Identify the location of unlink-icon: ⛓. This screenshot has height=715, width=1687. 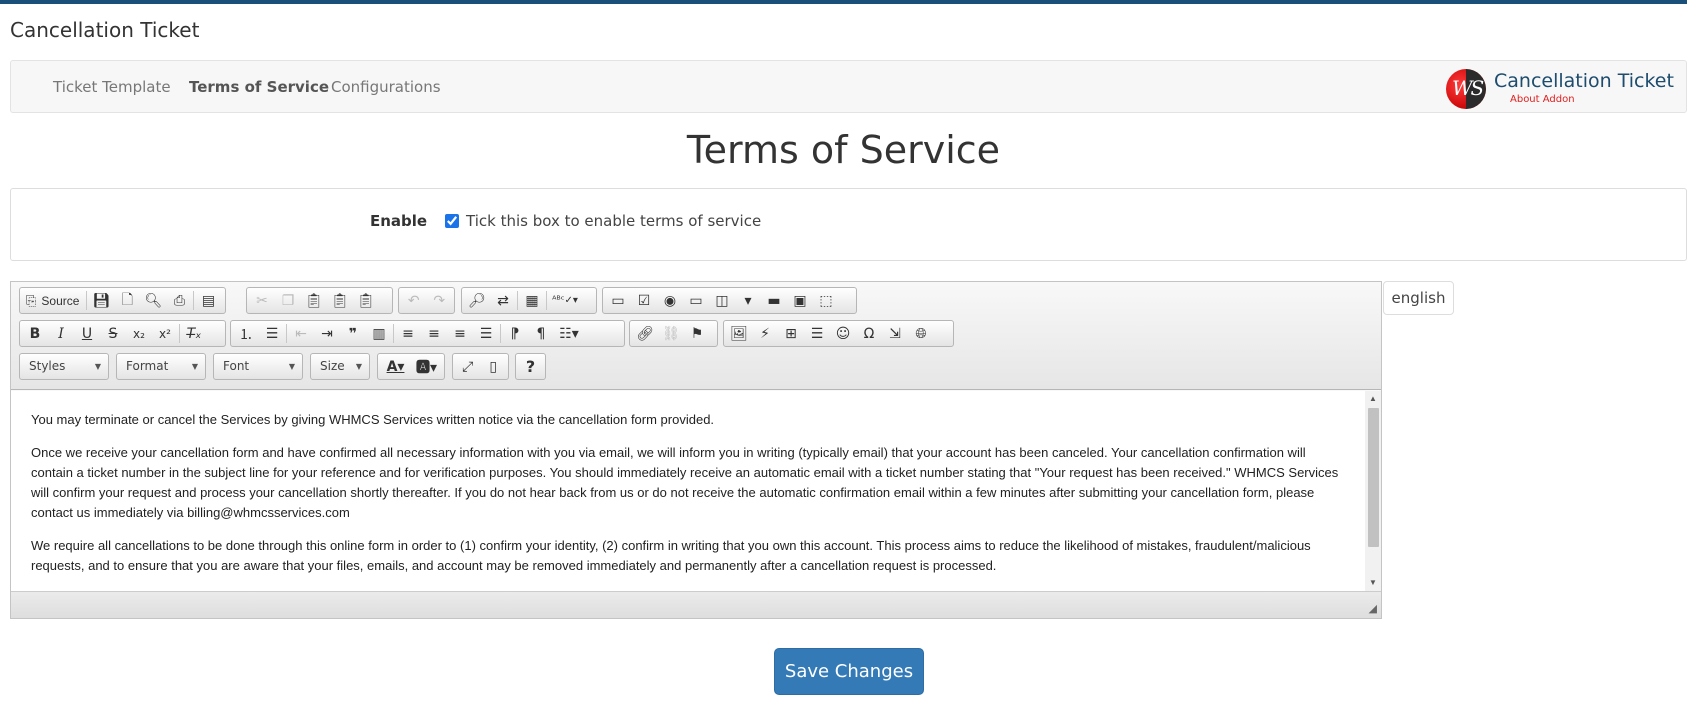
(671, 333).